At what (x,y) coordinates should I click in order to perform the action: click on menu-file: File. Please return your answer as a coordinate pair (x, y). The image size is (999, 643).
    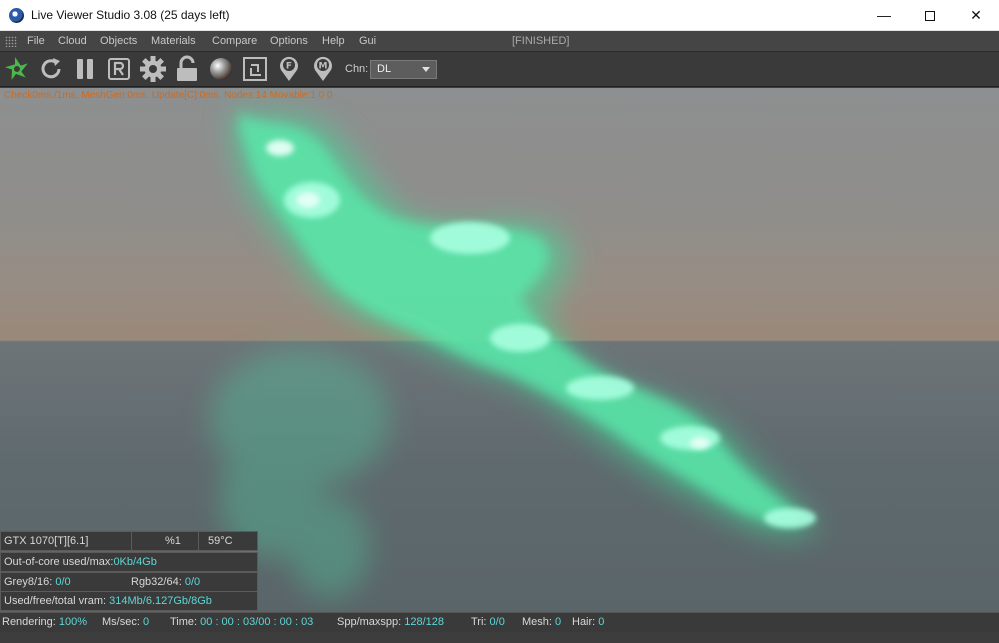
    Looking at the image, I should click on (36, 41).